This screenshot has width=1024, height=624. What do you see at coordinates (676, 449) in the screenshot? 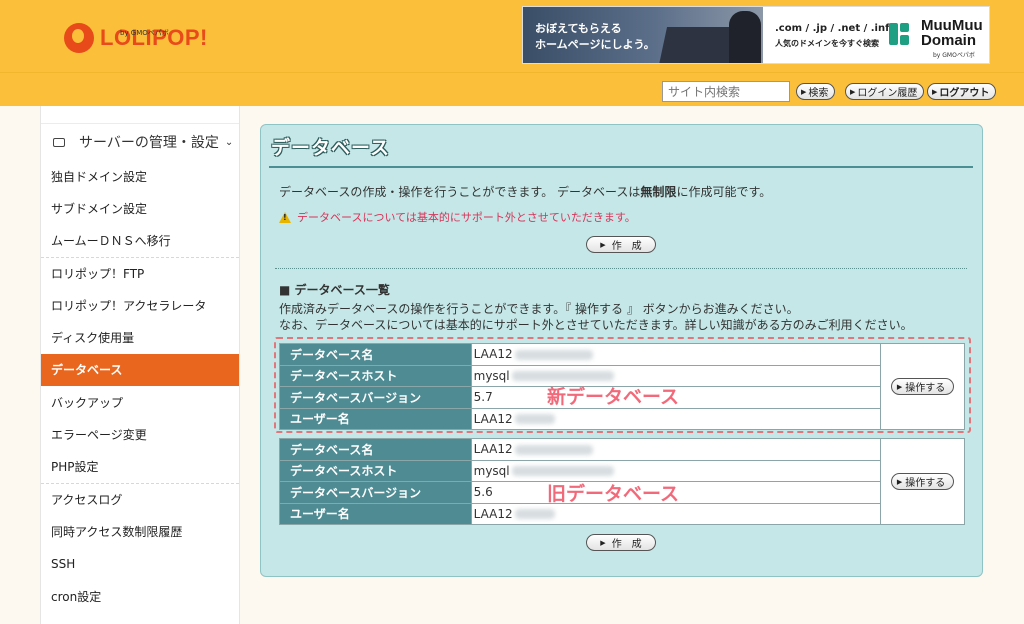
I see `db-name-value: LAA12` at bounding box center [676, 449].